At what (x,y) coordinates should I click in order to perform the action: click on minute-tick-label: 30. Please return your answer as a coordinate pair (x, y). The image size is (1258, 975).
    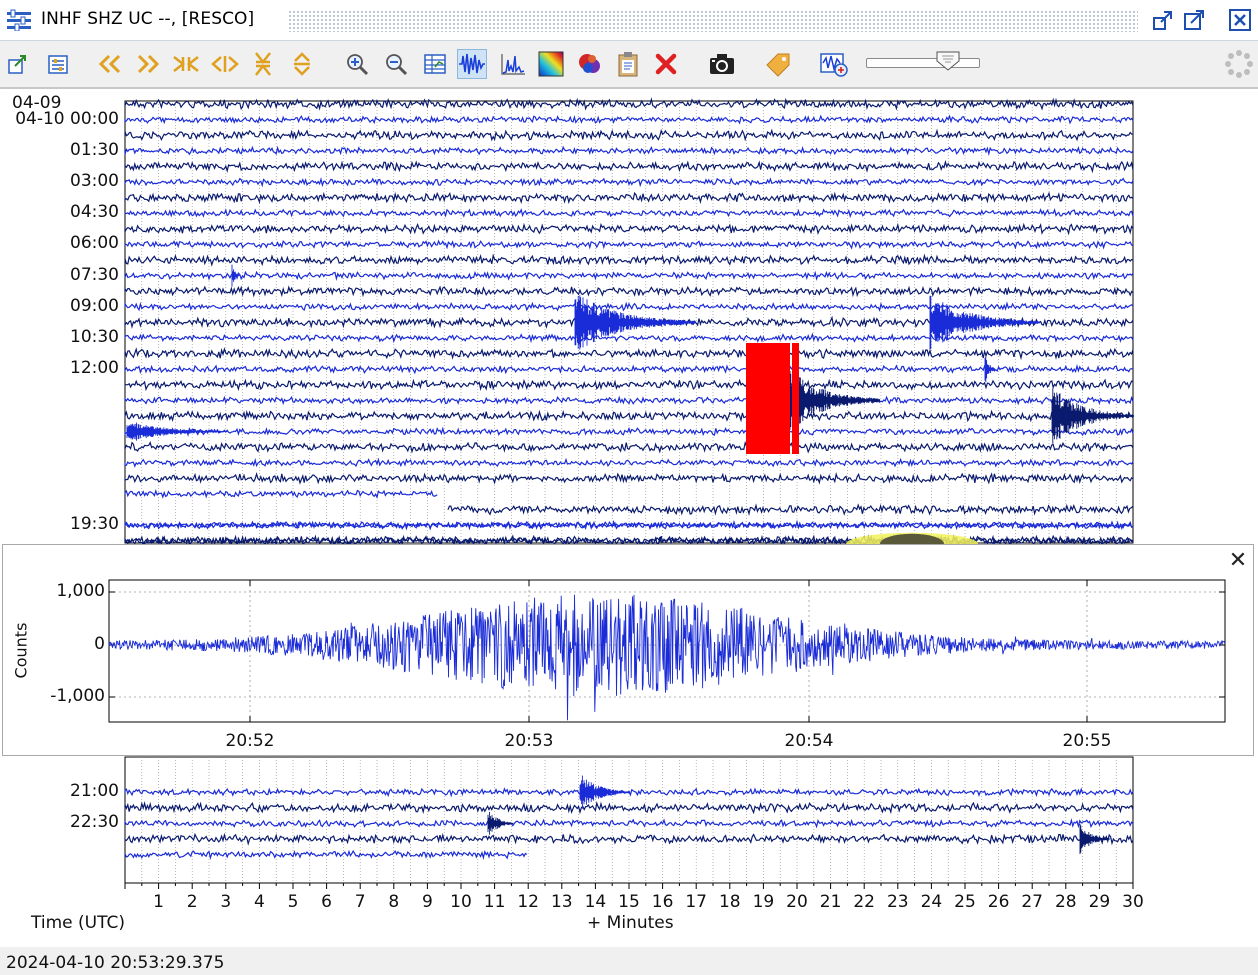
    Looking at the image, I should click on (1133, 902).